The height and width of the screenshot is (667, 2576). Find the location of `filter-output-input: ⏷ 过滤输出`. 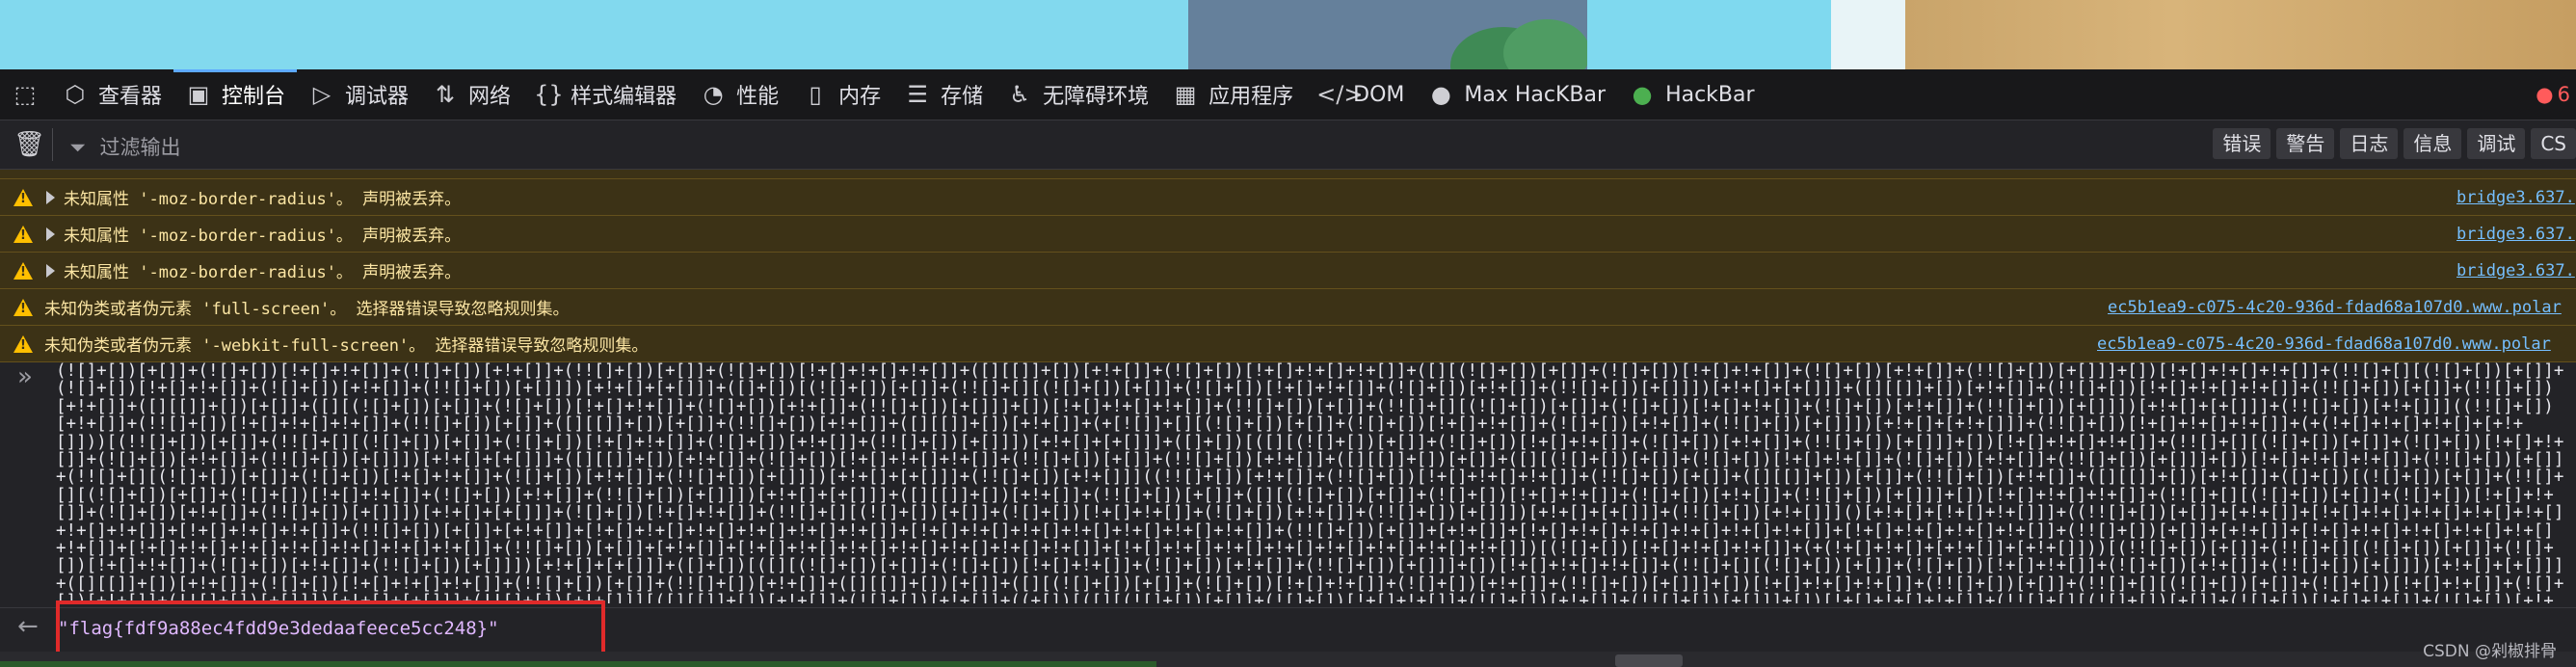

filter-output-input: ⏷ 过滤输出 is located at coordinates (125, 146).